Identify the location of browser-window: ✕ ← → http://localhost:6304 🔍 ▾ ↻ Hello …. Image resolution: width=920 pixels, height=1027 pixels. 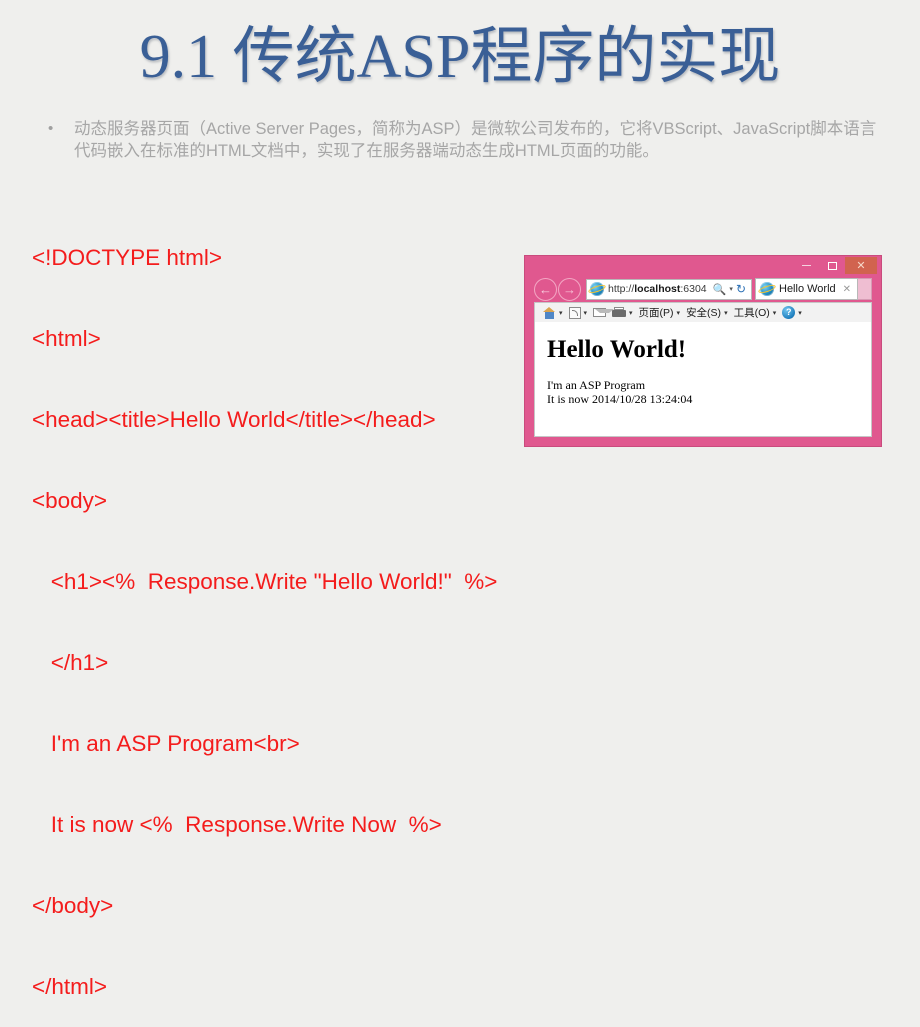
(703, 351).